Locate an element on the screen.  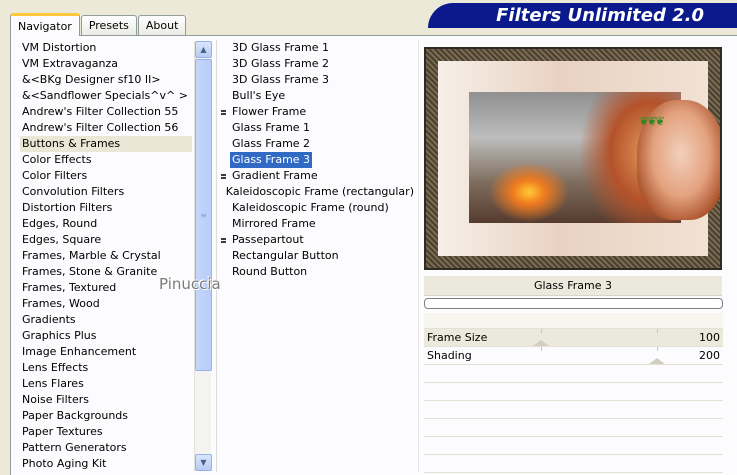
scrollbar-thumb: ≡ is located at coordinates (203, 215).